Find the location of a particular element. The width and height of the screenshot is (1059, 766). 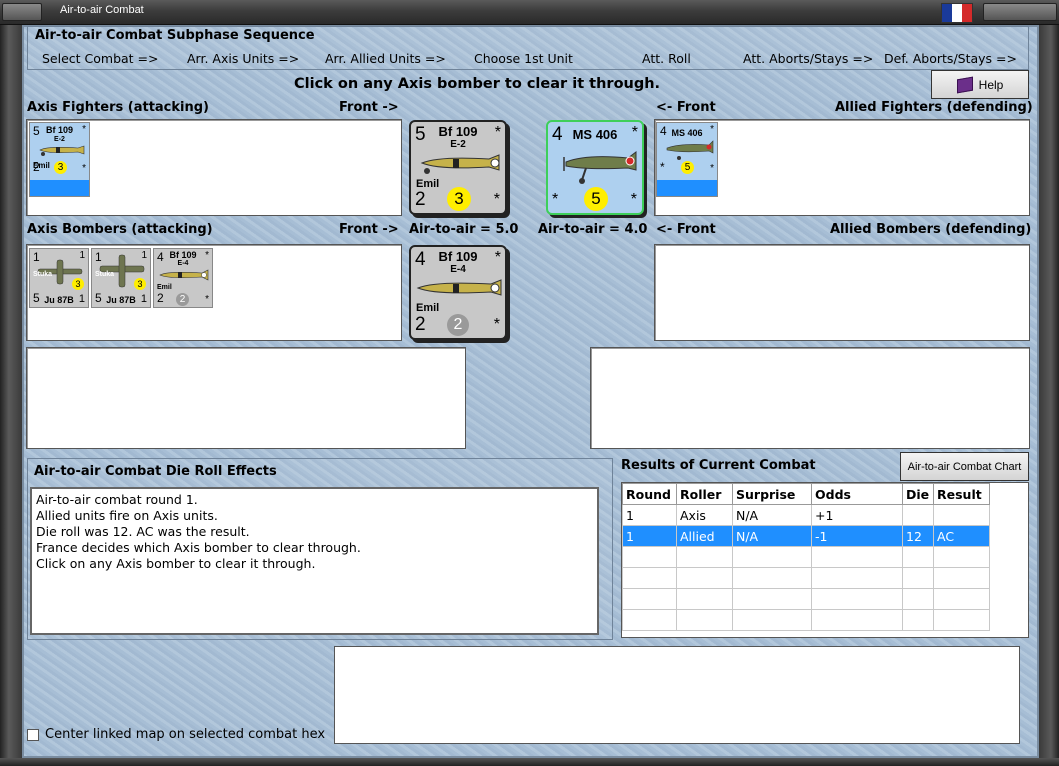

col-surprise: Surprise is located at coordinates (772, 494).